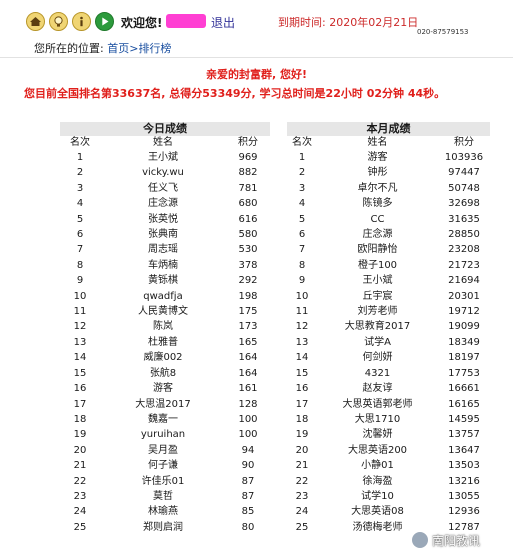 This screenshot has width=513, height=558. What do you see at coordinates (165, 249) in the screenshot?
I see `today-table-row: 7 周志瑶 530` at bounding box center [165, 249].